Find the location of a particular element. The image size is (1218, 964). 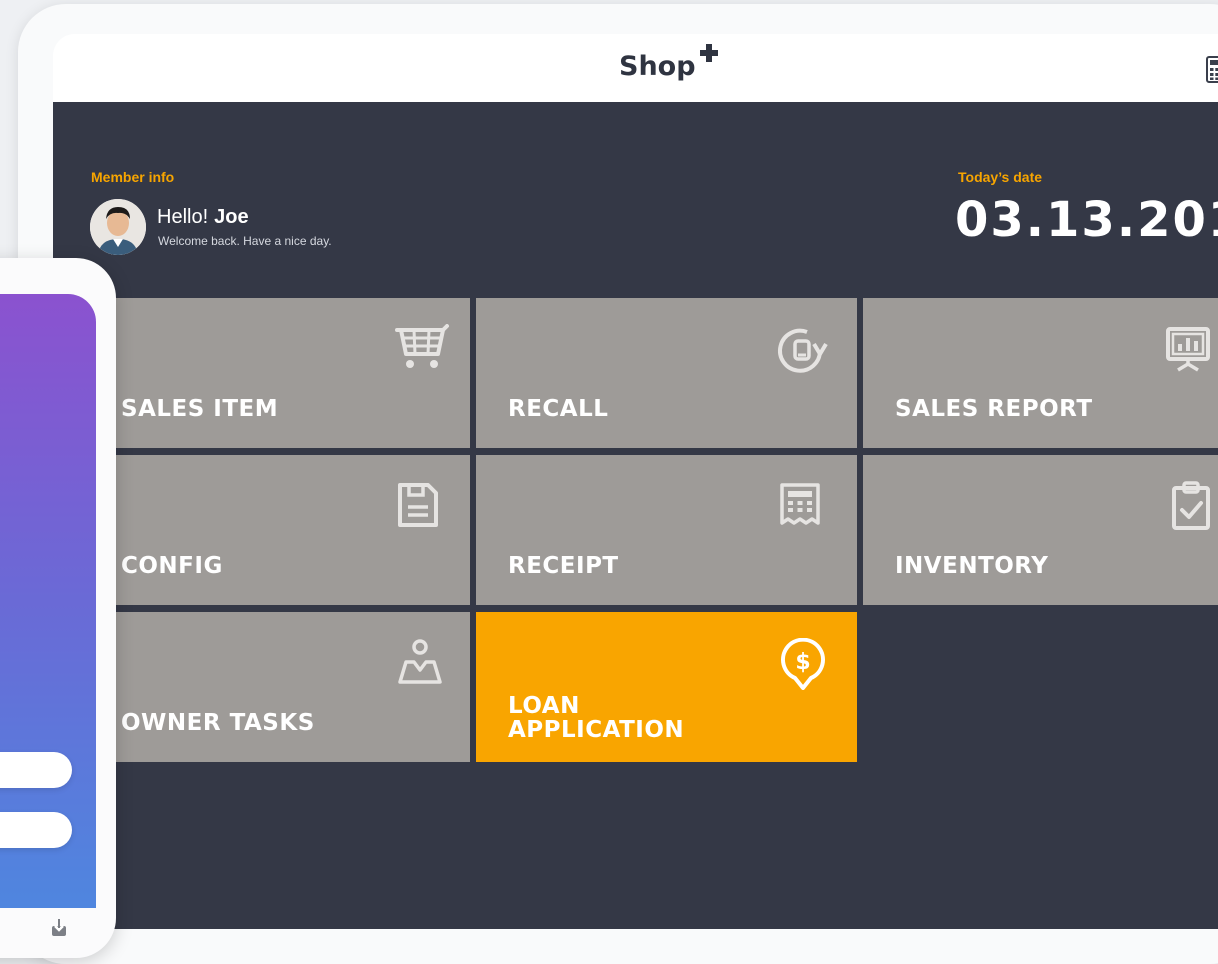

phone-secondary-button: AN is located at coordinates (36, 830).